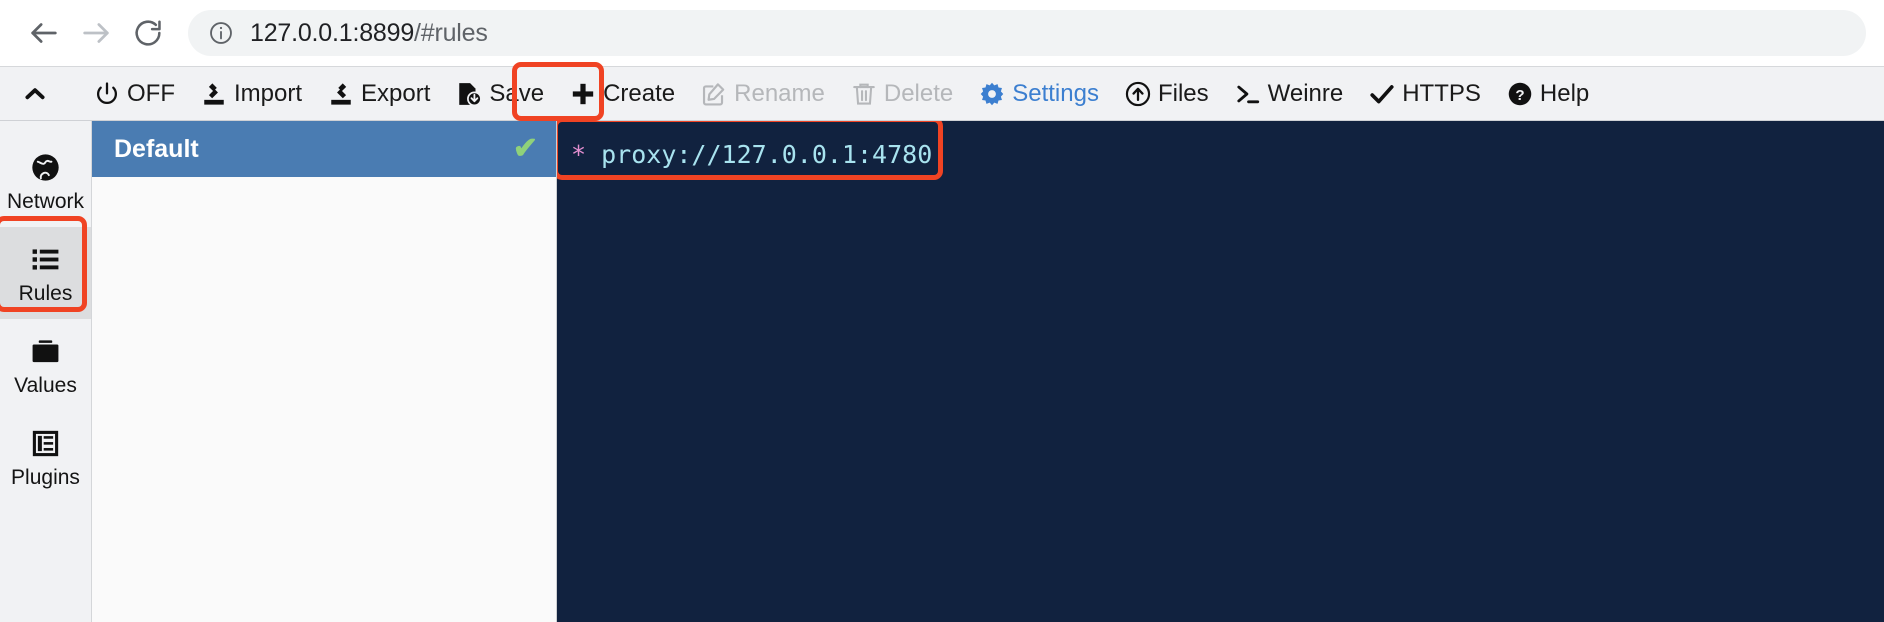  Describe the element at coordinates (639, 93) in the screenshot. I see `create-label: Create` at that location.